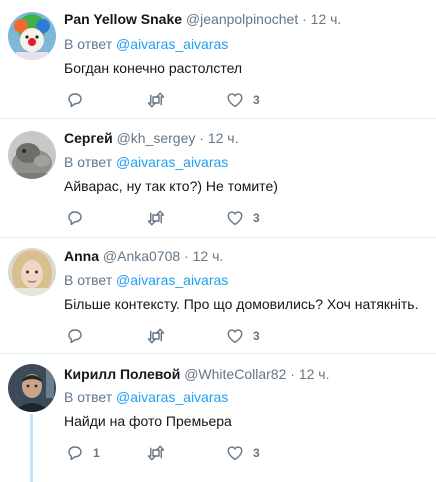  What do you see at coordinates (122, 374) in the screenshot?
I see `display-name: Кирилл Полевой` at bounding box center [122, 374].